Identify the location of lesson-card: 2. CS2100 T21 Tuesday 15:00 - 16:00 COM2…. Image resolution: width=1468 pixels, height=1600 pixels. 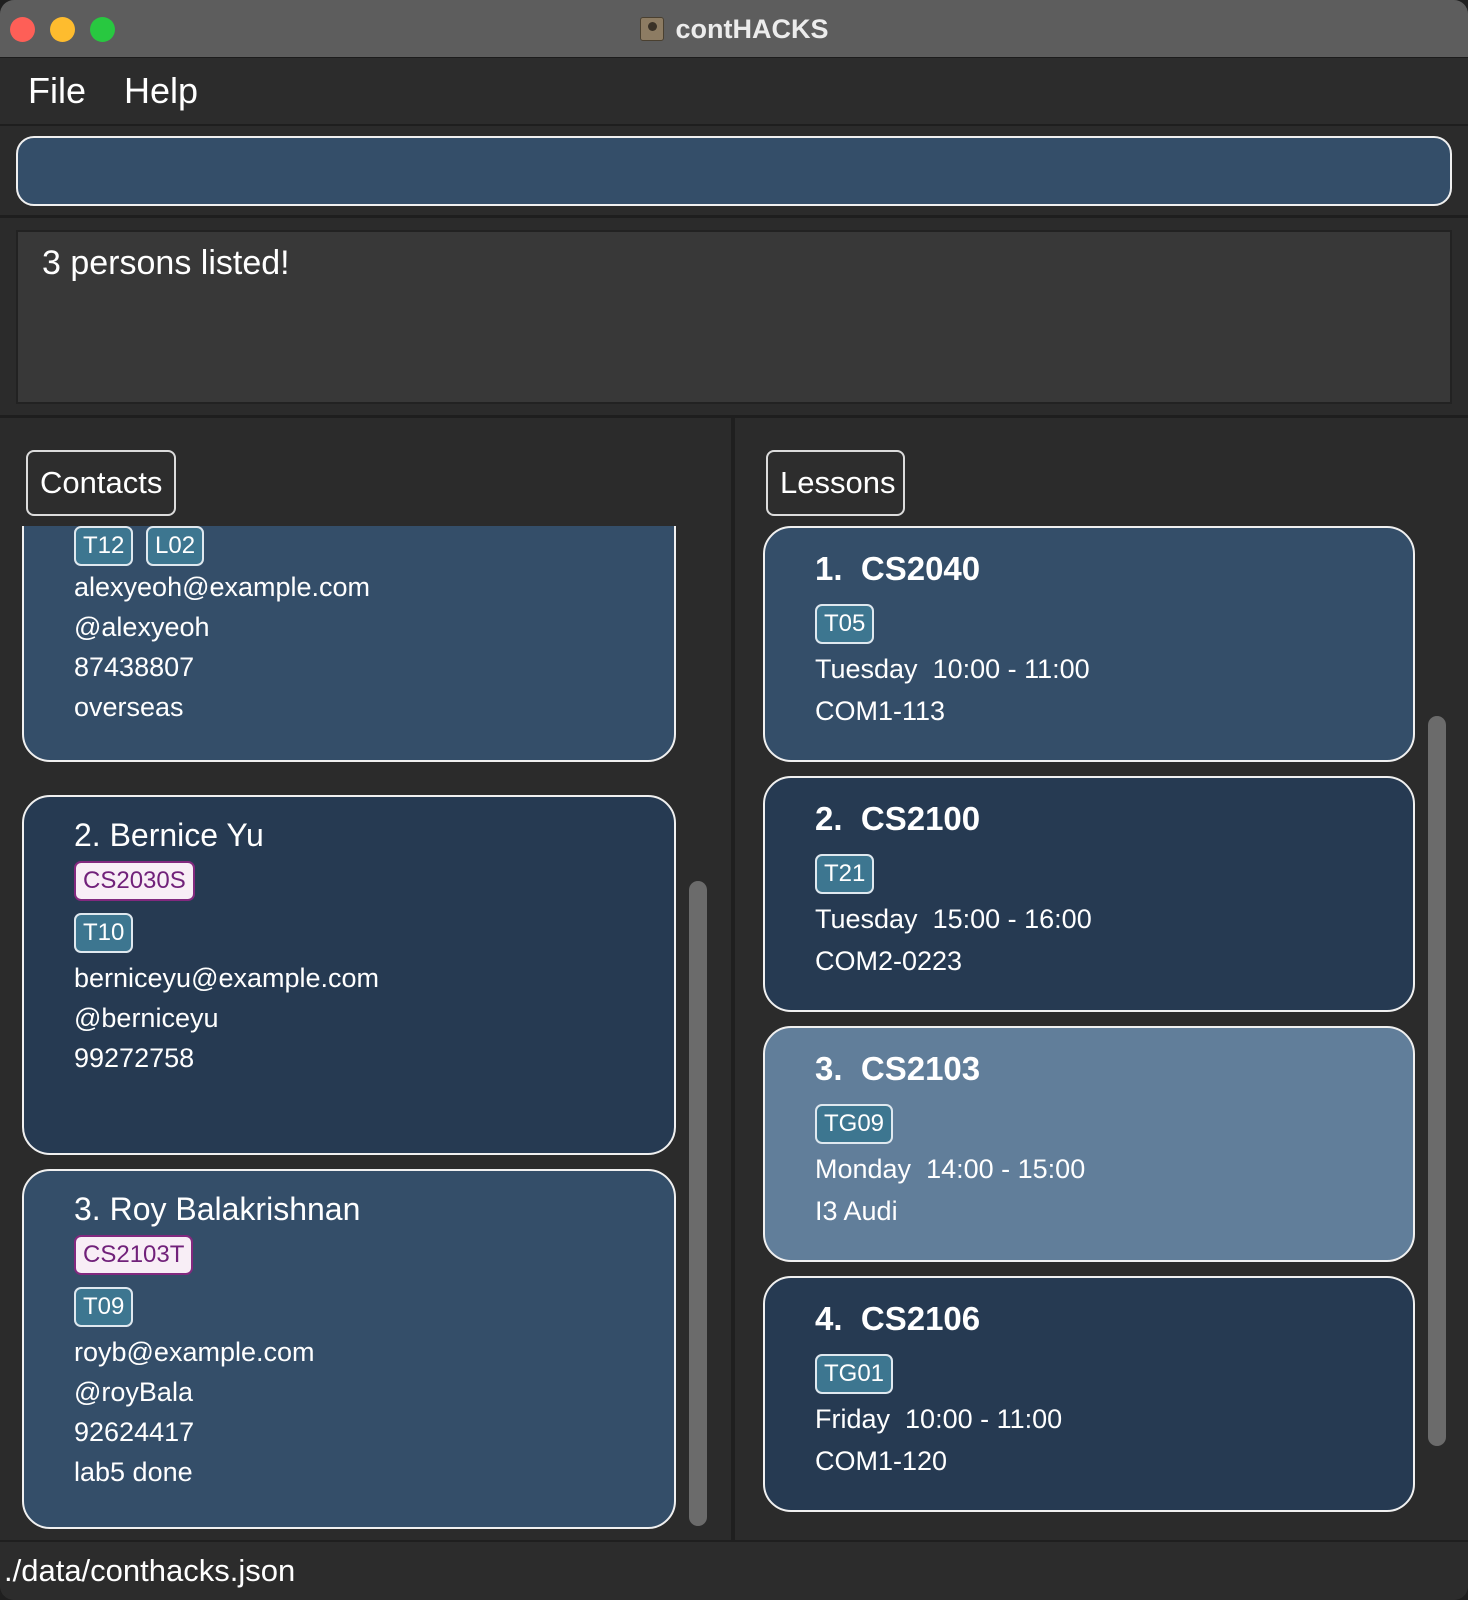
(1089, 894).